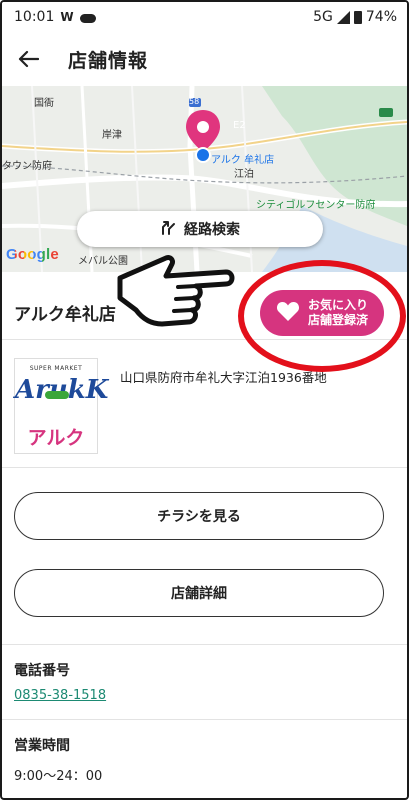  Describe the element at coordinates (357, 17) in the screenshot. I see `battery-icon` at that location.